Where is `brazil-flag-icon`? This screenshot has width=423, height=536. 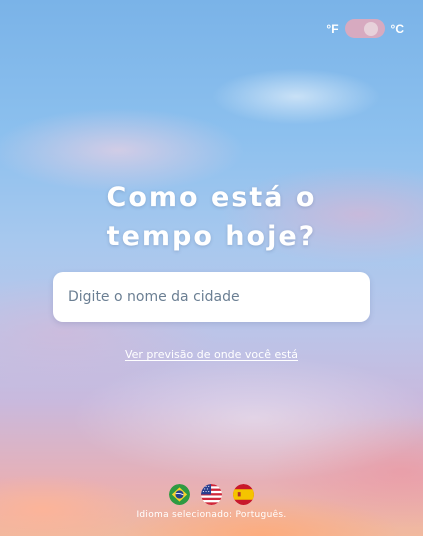
brazil-flag-icon is located at coordinates (179, 494).